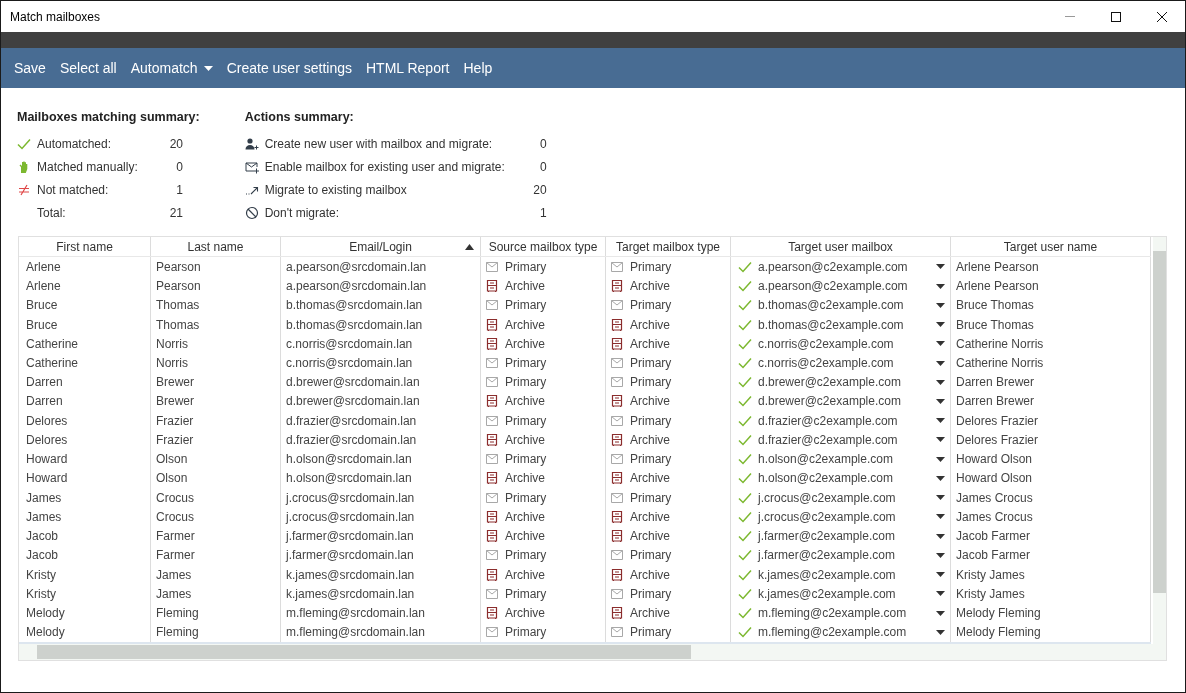 The width and height of the screenshot is (1186, 693). I want to click on summary-count: 20, so click(175, 145).